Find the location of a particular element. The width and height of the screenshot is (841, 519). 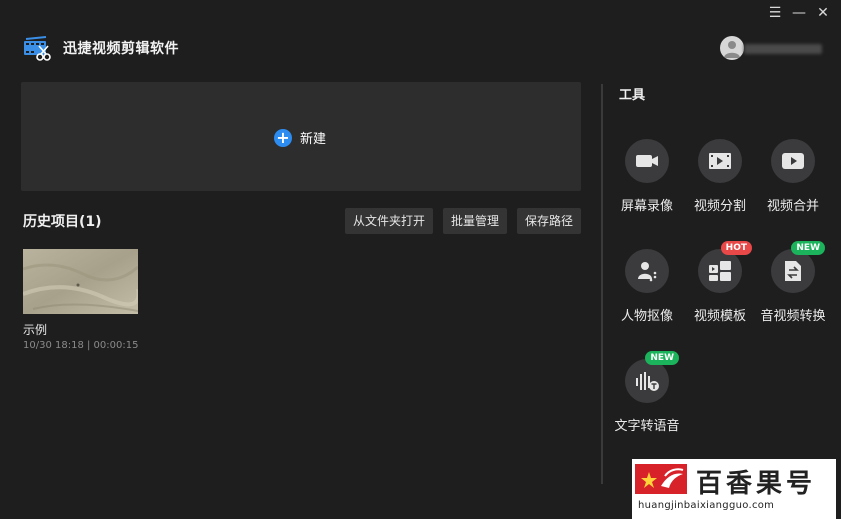

watermark-text: 百香果号 is located at coordinates (756, 484).